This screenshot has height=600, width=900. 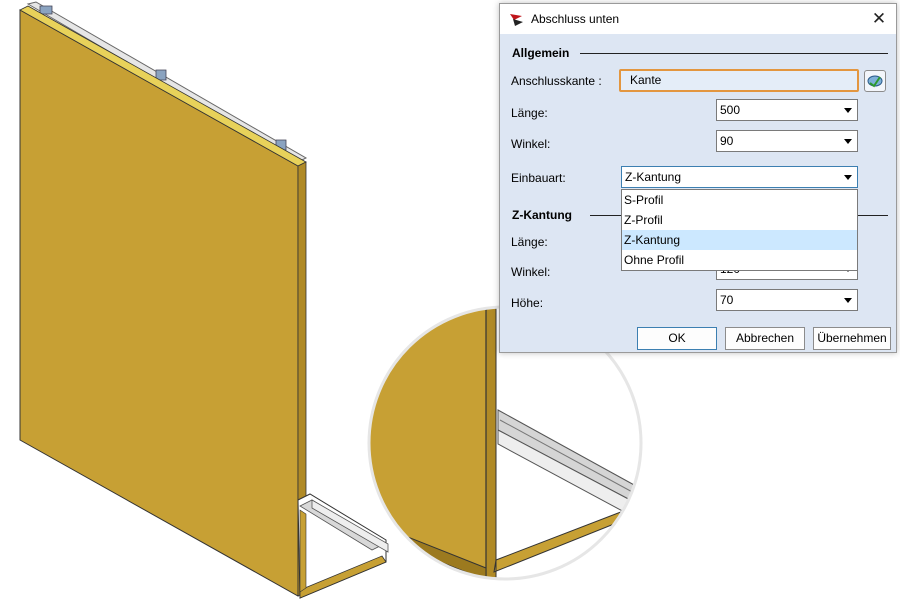 What do you see at coordinates (531, 144) in the screenshot?
I see `winkel-label: Winkel:` at bounding box center [531, 144].